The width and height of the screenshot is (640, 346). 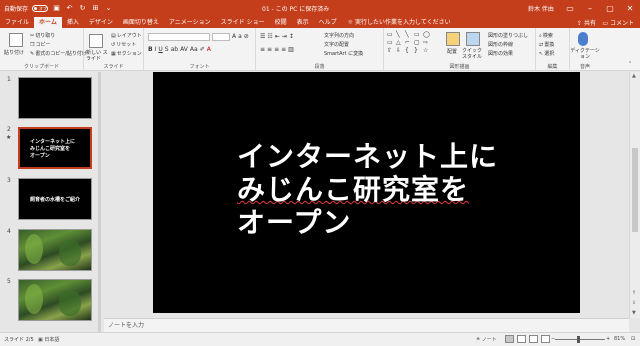 I want to click on star-shape-icon: ☆, so click(x=427, y=50).